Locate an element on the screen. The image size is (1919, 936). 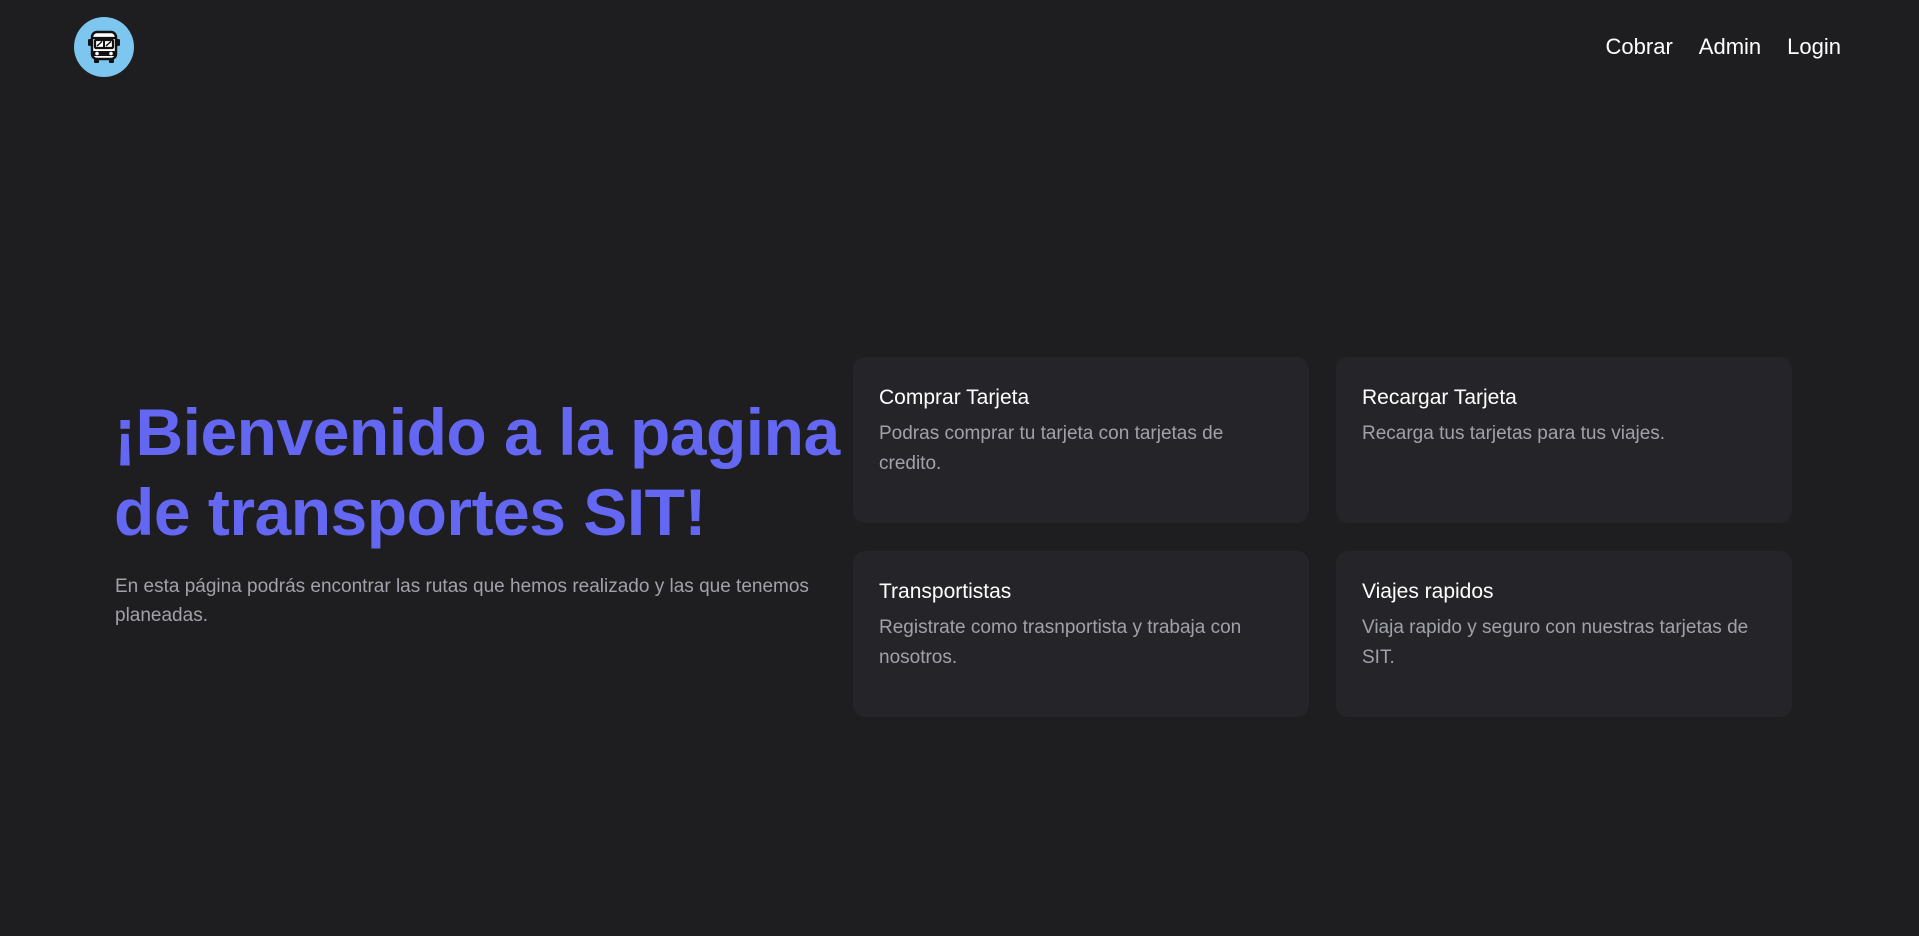
bus-icon is located at coordinates (104, 46).